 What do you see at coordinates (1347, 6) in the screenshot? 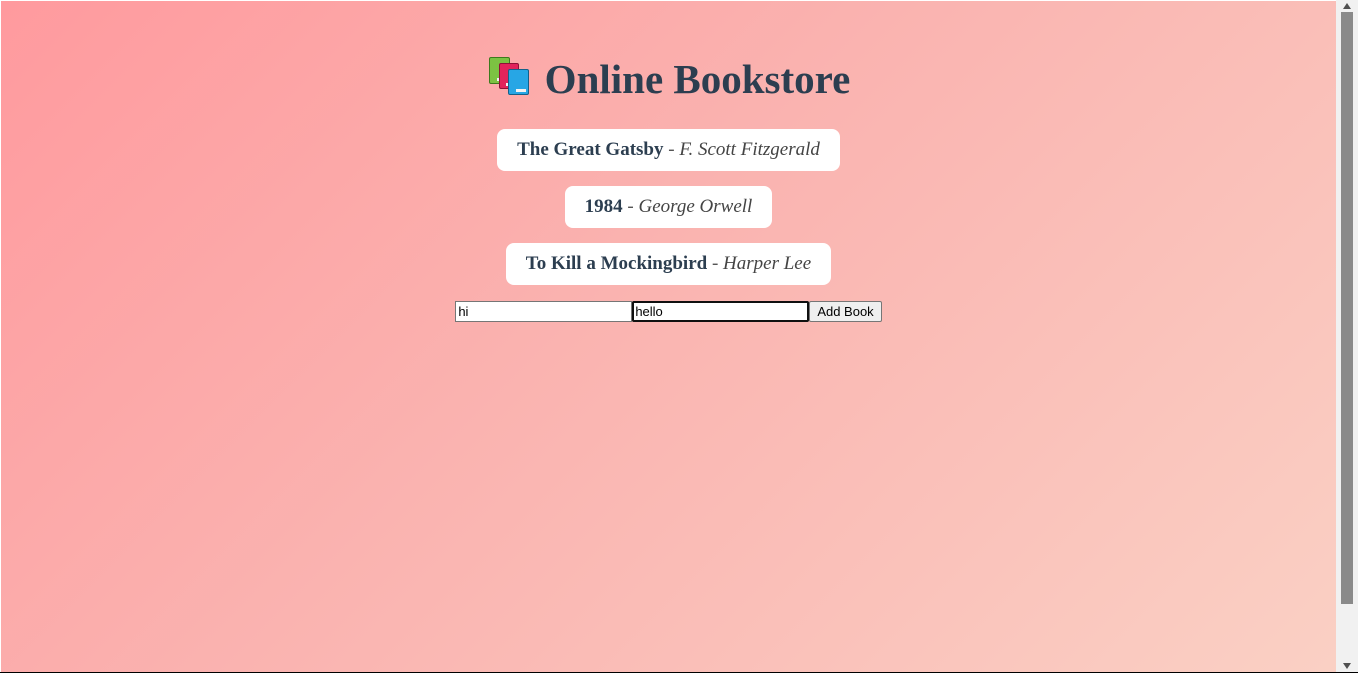
I see `scroll-up-icon` at bounding box center [1347, 6].